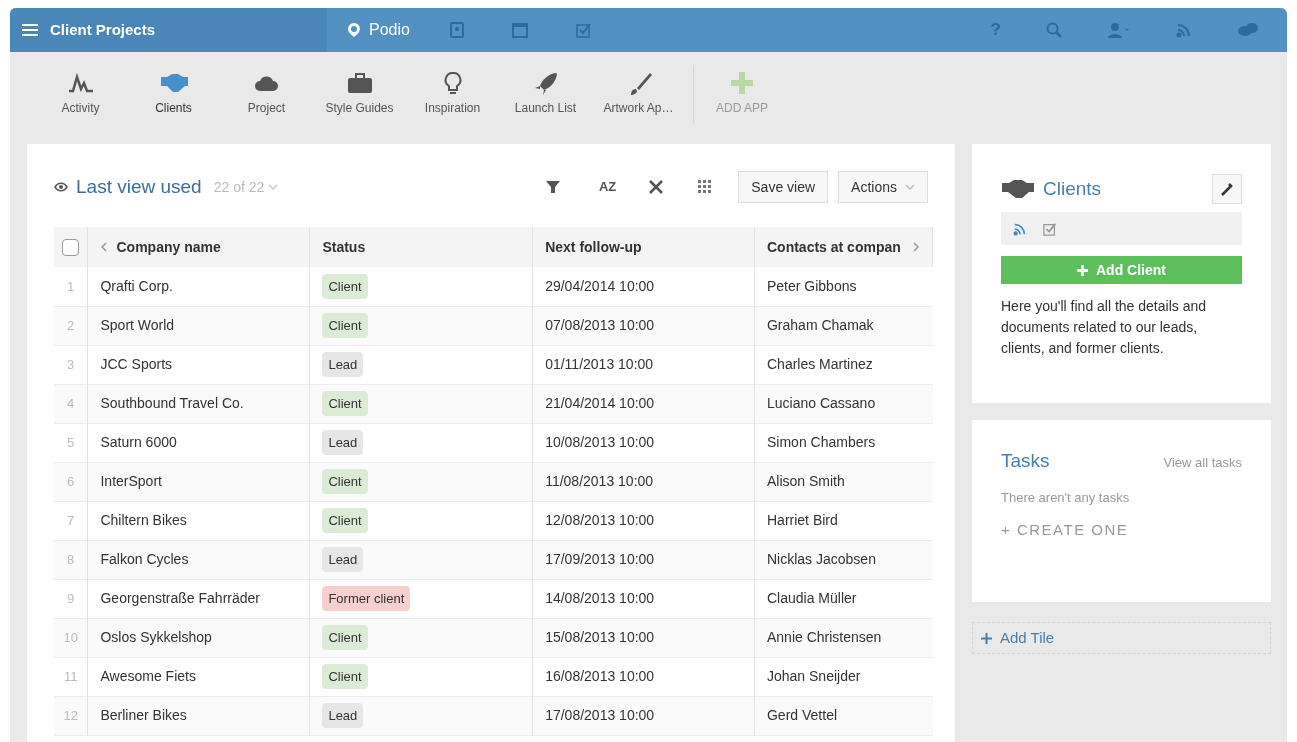 This screenshot has height=742, width=1297. I want to click on follow-up-date: 01/11/2013 10:00, so click(599, 364).